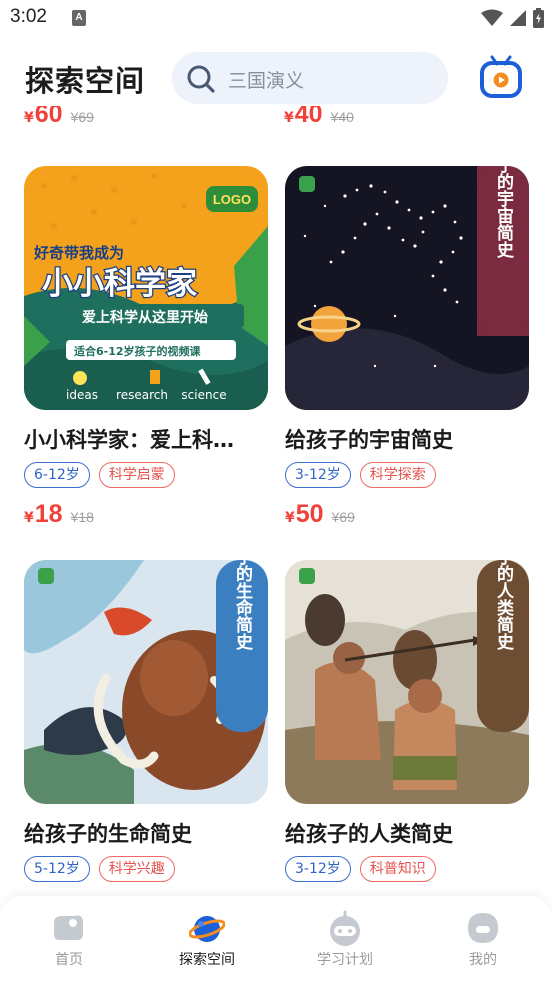 The height and width of the screenshot is (983, 552). What do you see at coordinates (538, 18) in the screenshot?
I see `battery-icon` at bounding box center [538, 18].